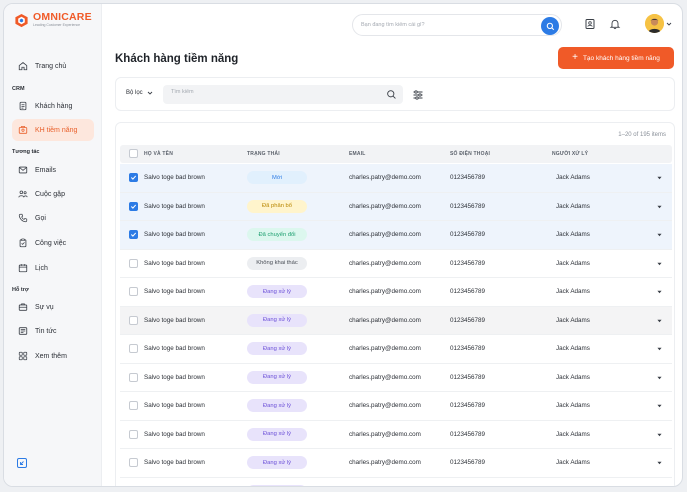 The image size is (687, 492). Describe the element at coordinates (271, 92) in the screenshot. I see `filter-search-input` at that location.